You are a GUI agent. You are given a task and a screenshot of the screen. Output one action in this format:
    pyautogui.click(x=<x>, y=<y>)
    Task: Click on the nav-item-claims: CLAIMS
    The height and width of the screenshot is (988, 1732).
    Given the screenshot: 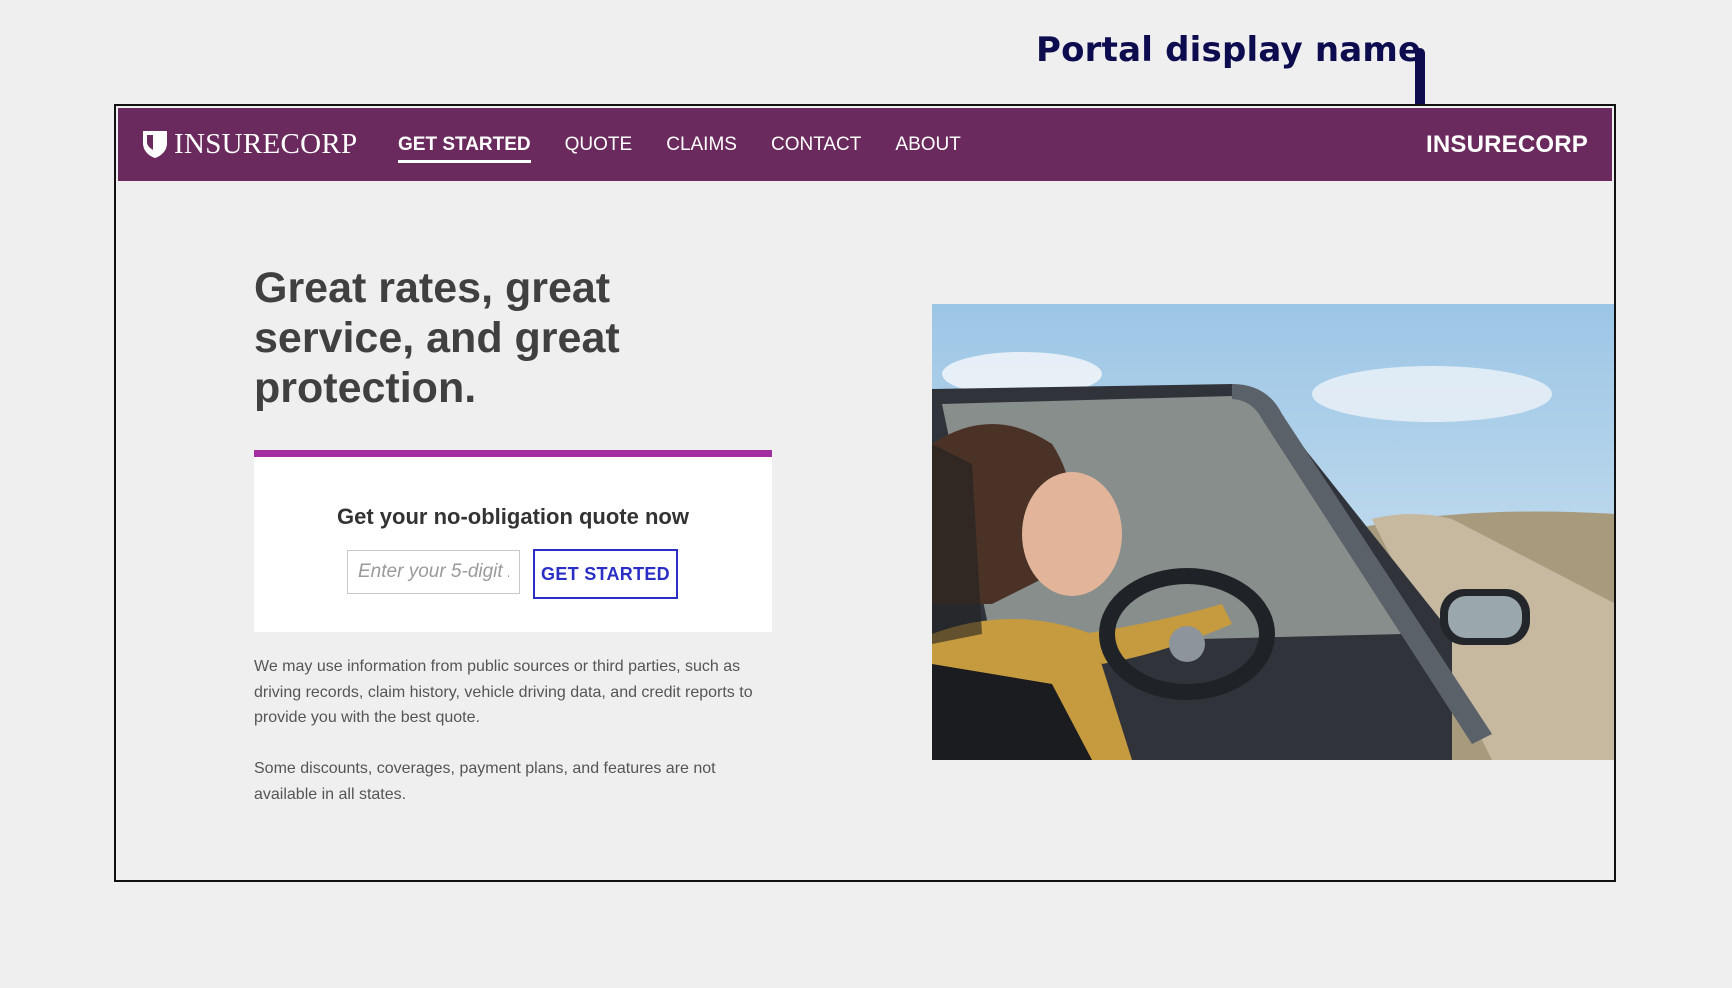 What is the action you would take?
    pyautogui.click(x=701, y=144)
    